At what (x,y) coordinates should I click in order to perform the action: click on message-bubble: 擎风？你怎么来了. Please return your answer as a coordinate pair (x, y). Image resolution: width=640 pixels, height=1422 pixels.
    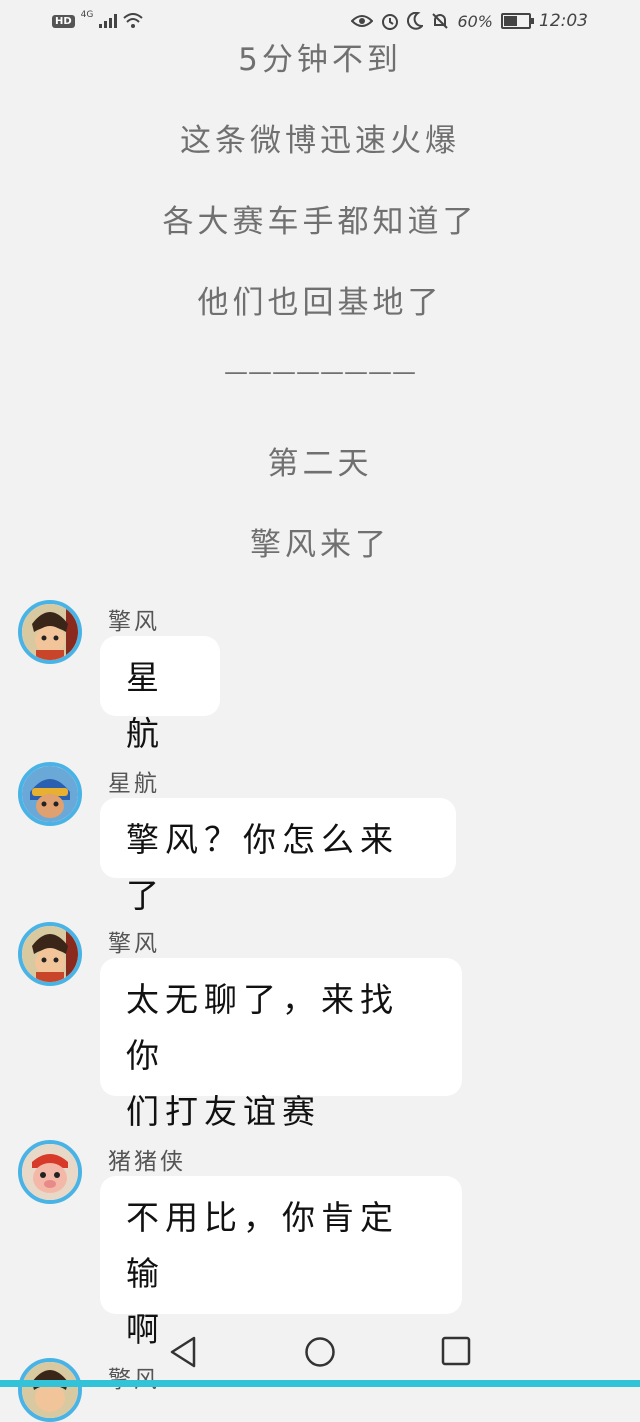
    Looking at the image, I should click on (278, 856).